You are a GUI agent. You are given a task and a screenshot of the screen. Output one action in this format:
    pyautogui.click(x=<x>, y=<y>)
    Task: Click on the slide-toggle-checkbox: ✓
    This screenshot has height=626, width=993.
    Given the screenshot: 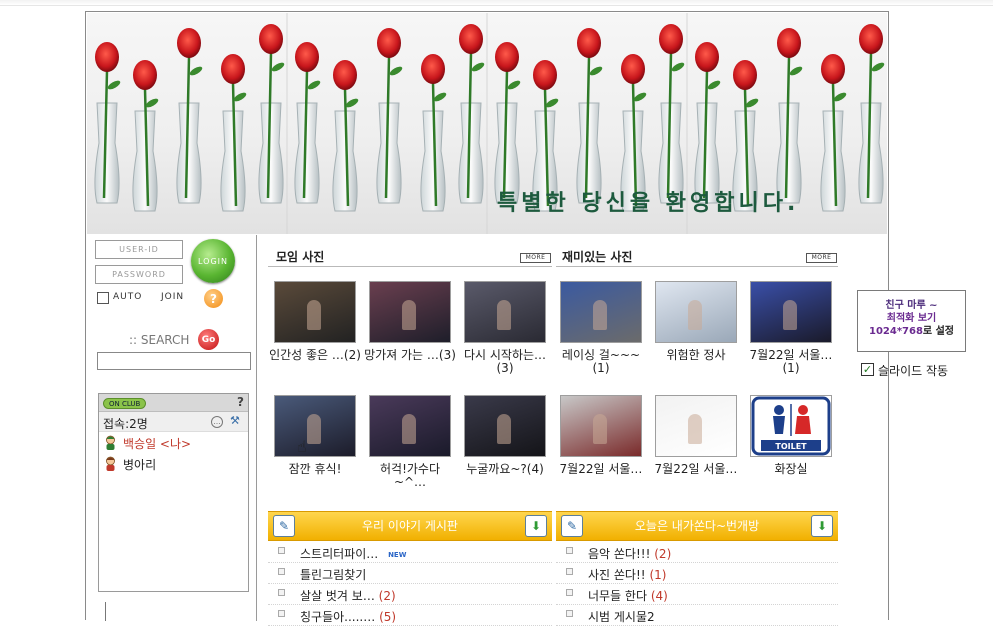 What is the action you would take?
    pyautogui.click(x=867, y=369)
    